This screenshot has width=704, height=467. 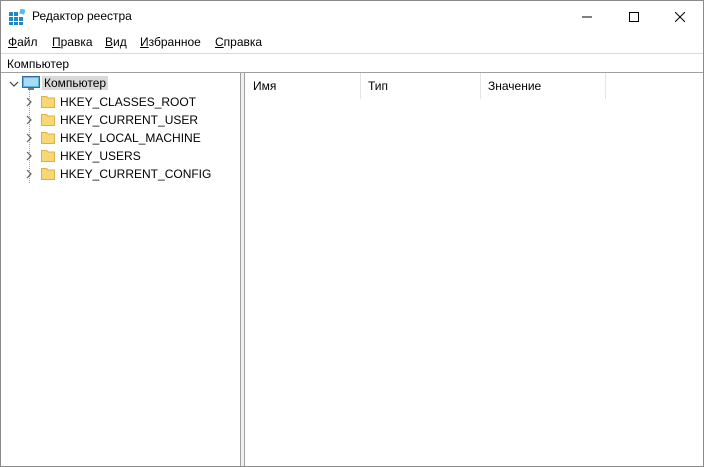 What do you see at coordinates (14, 84) in the screenshot?
I see `chevron-down-icon` at bounding box center [14, 84].